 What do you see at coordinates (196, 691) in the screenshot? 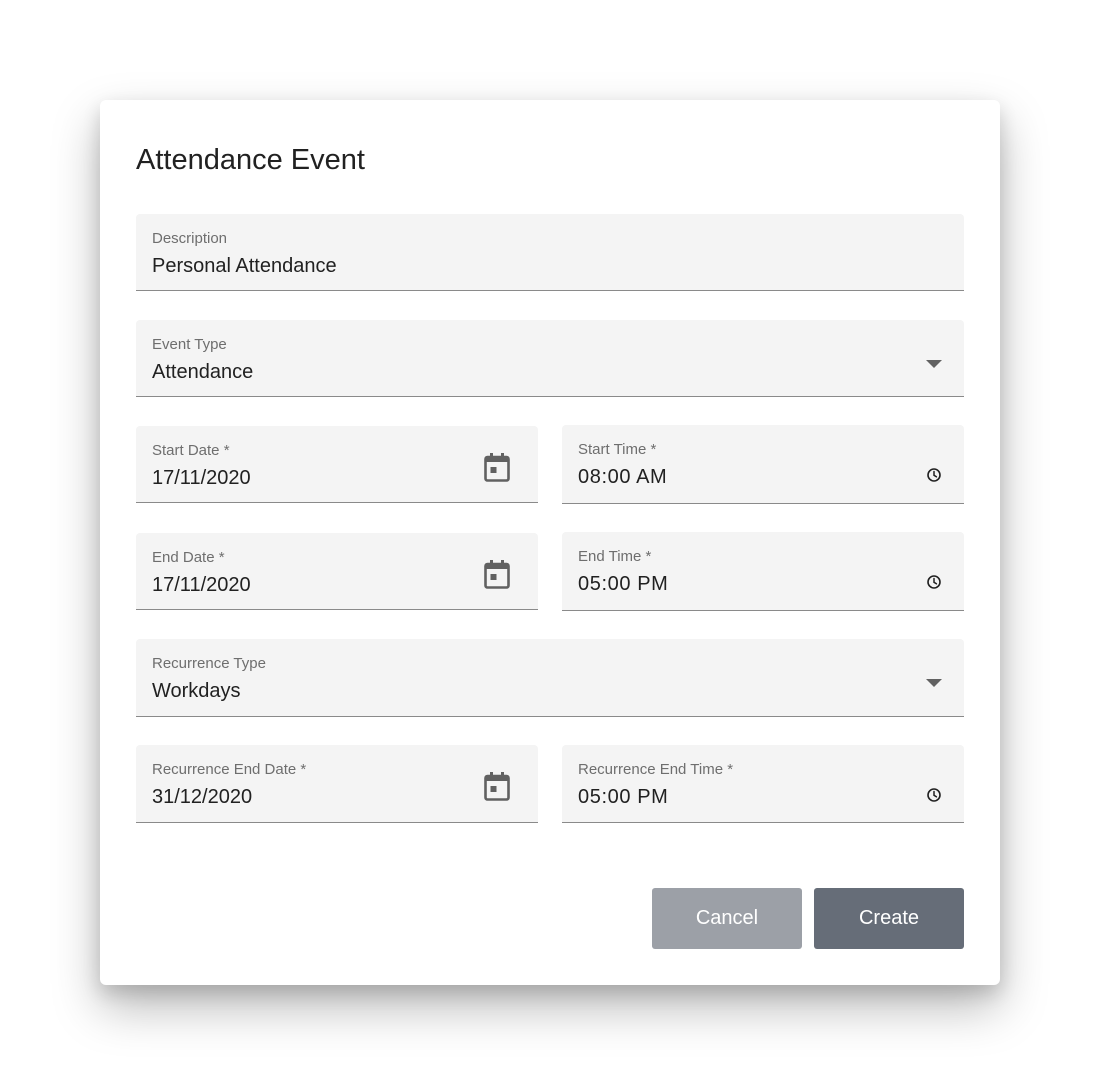
I see `recurrence-type-value: Workdays` at bounding box center [196, 691].